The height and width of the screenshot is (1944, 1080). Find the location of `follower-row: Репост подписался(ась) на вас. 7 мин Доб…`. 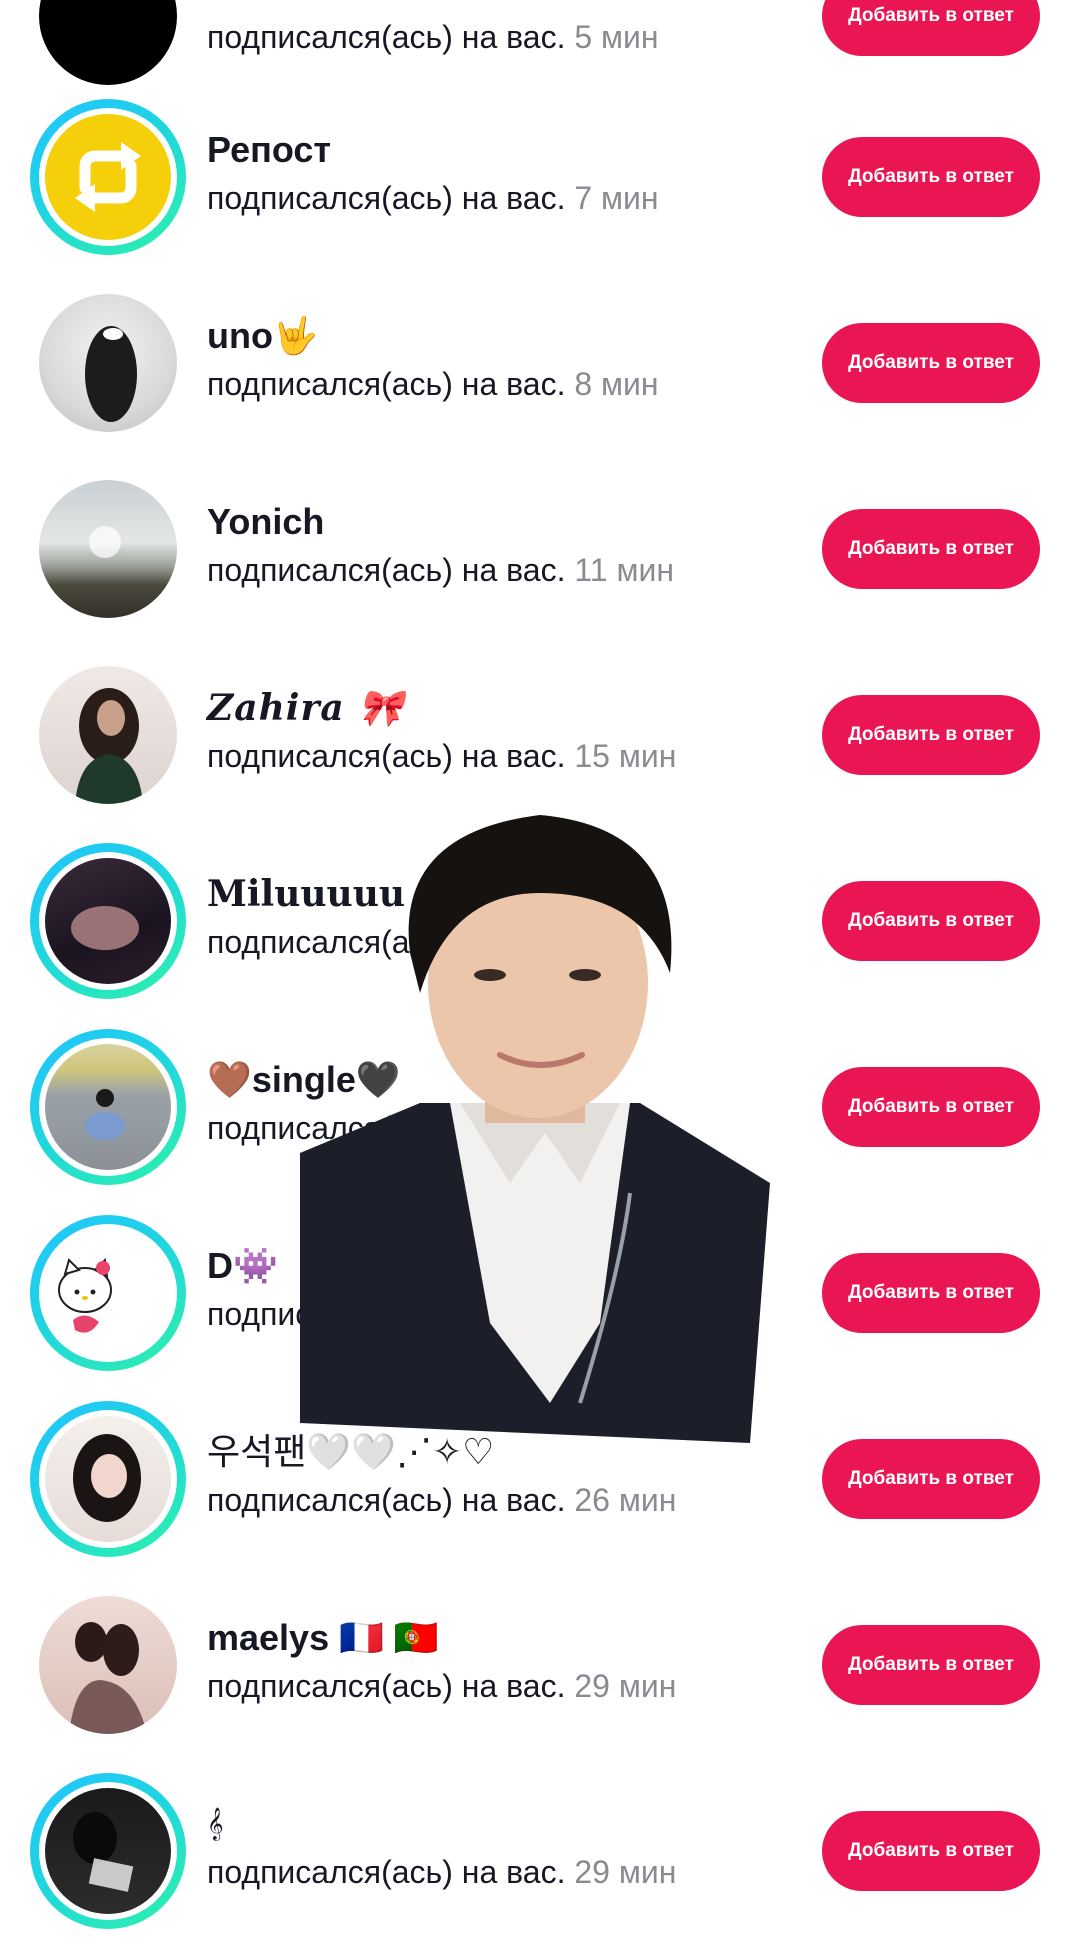

follower-row: Репост подписался(ась) на вас. 7 мин Доб… is located at coordinates (540, 177).